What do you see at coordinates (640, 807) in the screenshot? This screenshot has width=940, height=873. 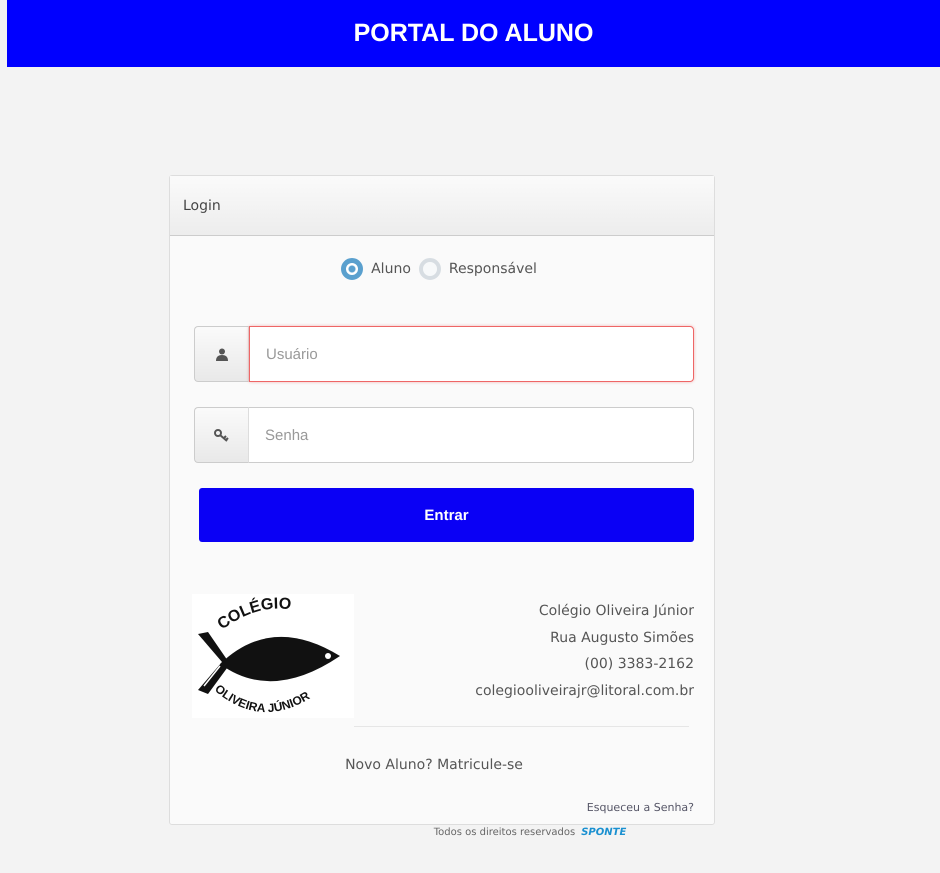 I see `forgot-password-link: Esqueceu a Senha?` at bounding box center [640, 807].